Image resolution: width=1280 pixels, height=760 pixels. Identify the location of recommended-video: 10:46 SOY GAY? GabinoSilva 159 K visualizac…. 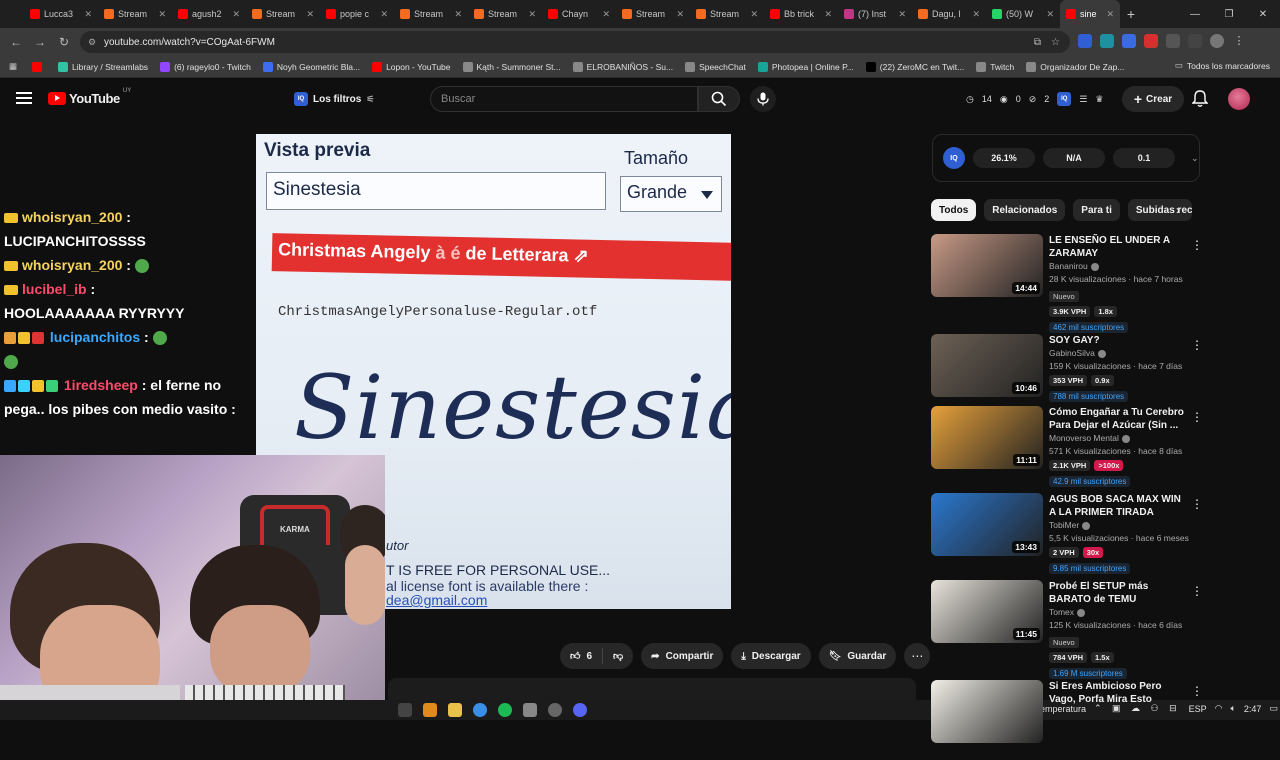
(1071, 374).